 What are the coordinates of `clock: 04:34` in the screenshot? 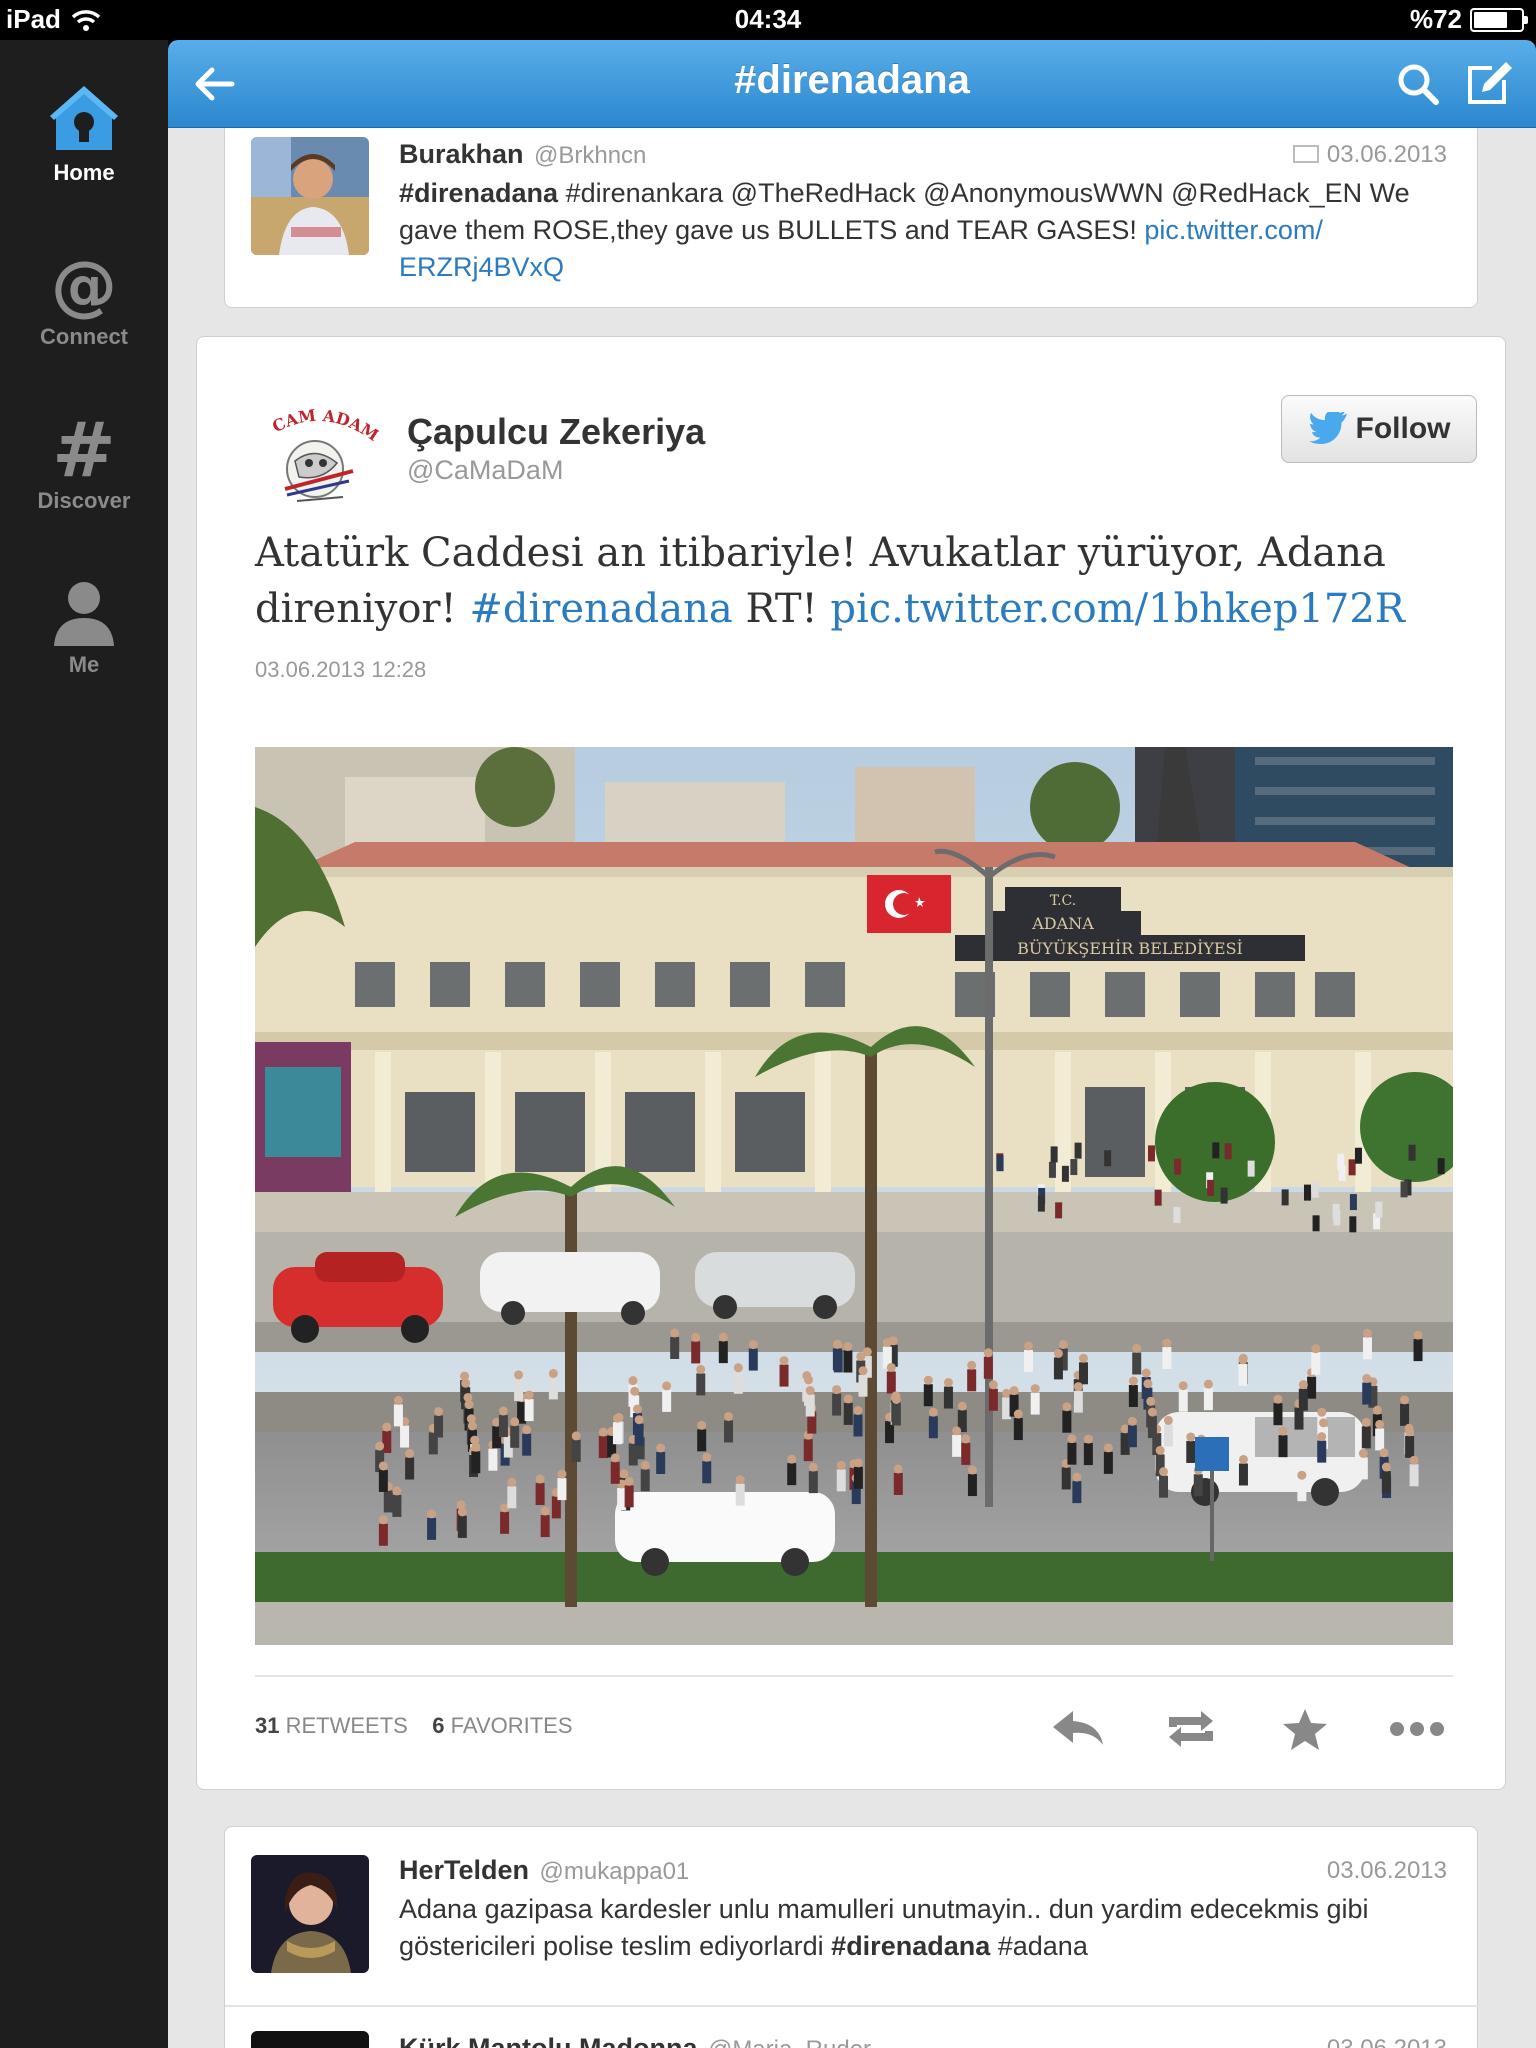 It's located at (768, 19).